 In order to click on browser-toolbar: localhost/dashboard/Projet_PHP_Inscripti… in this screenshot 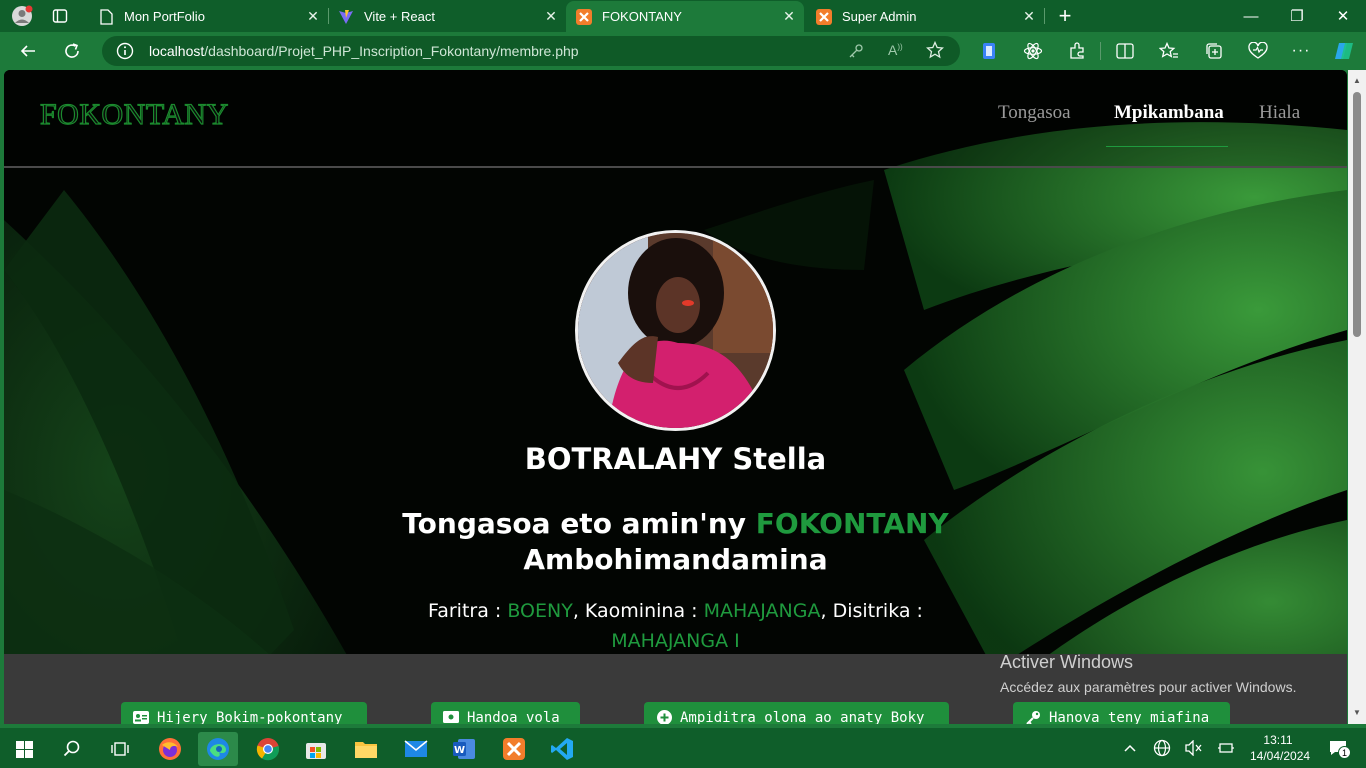, I will do `click(683, 51)`.